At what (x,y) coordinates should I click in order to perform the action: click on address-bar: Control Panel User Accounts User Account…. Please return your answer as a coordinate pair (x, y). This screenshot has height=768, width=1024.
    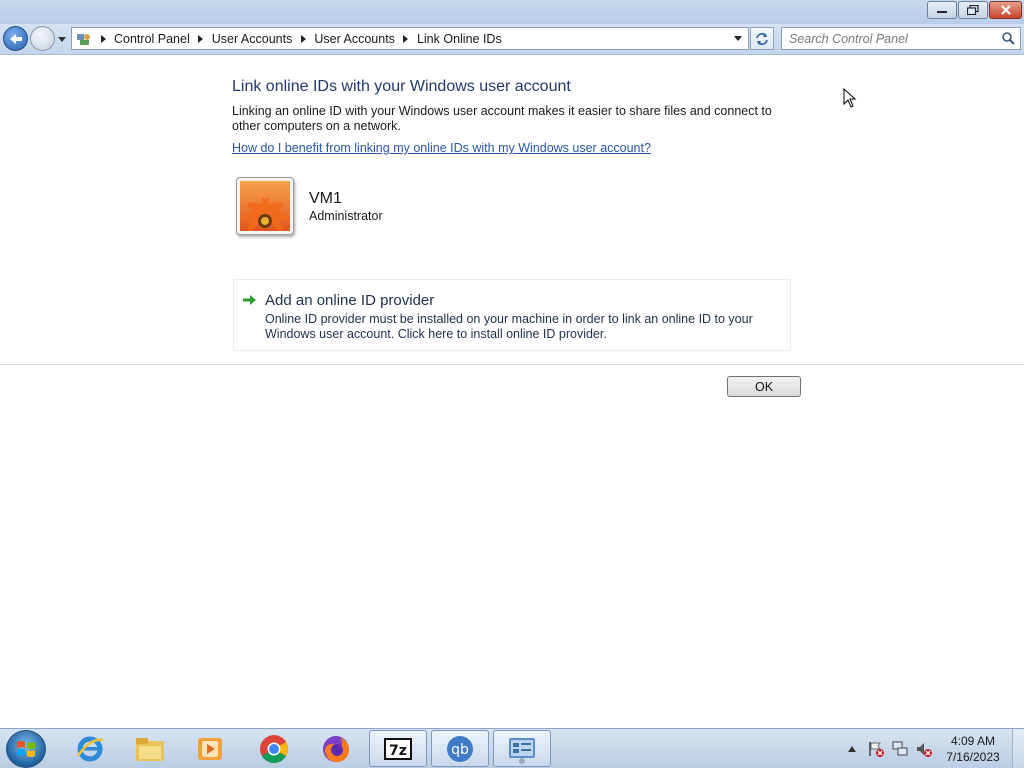
    Looking at the image, I should click on (410, 38).